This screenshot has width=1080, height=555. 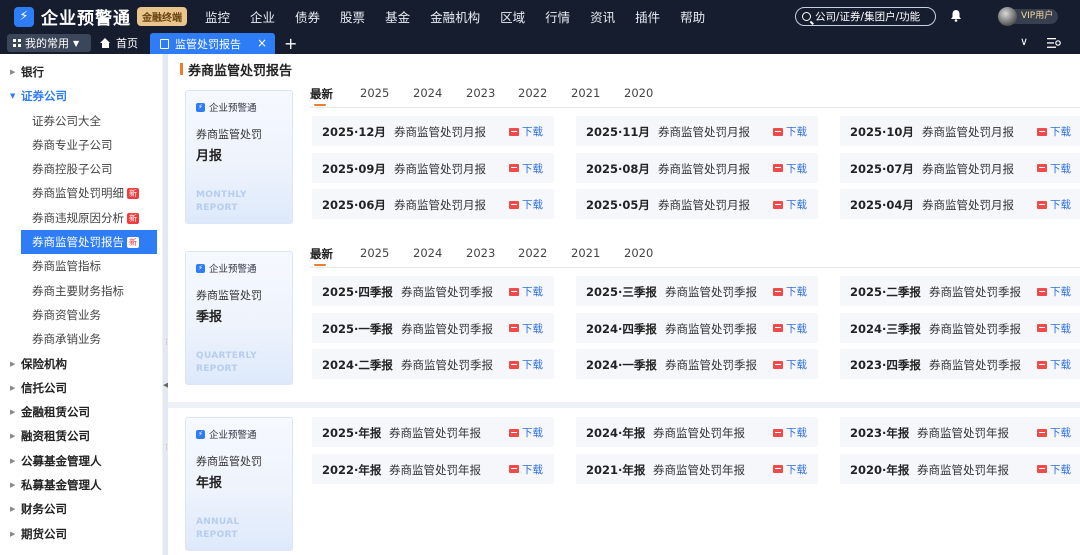 I want to click on sidebar-item: 证券公司大全, so click(x=81, y=121).